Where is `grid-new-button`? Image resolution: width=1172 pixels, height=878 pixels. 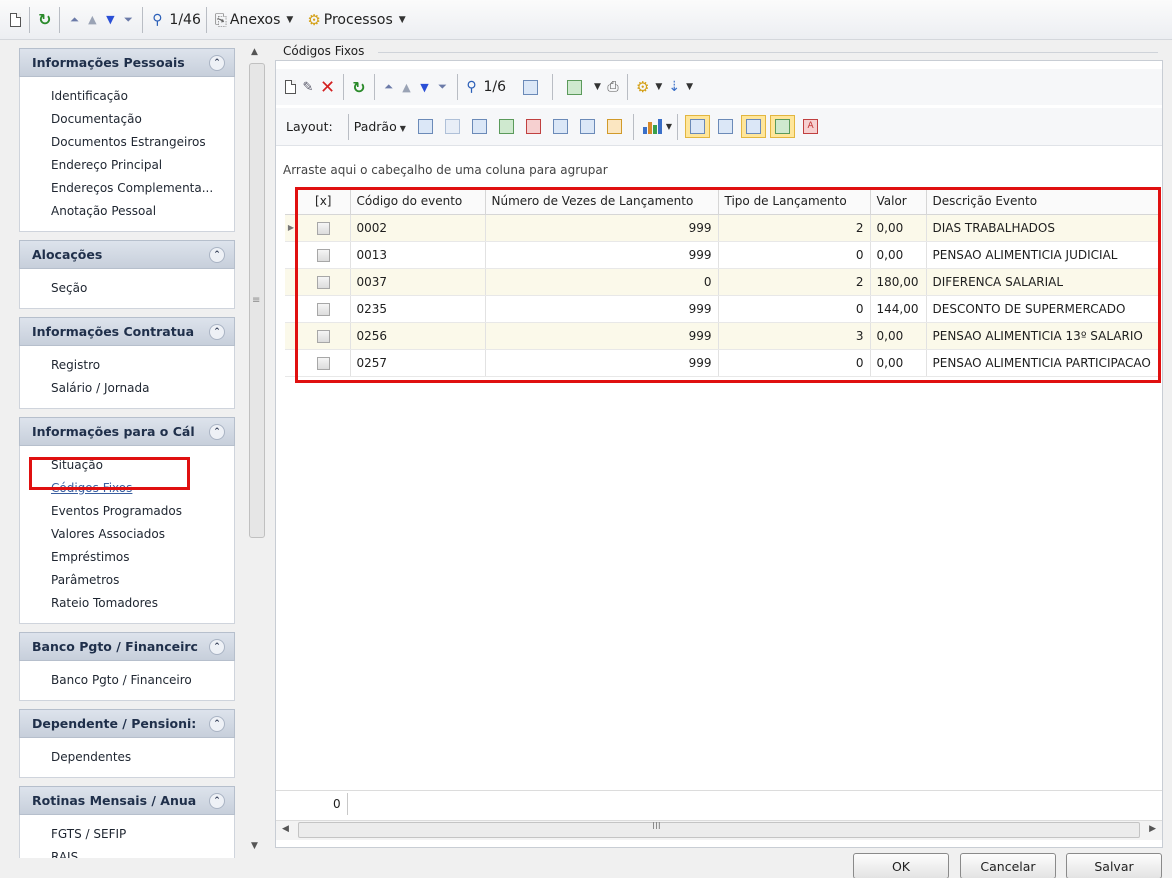
grid-new-button is located at coordinates (290, 87).